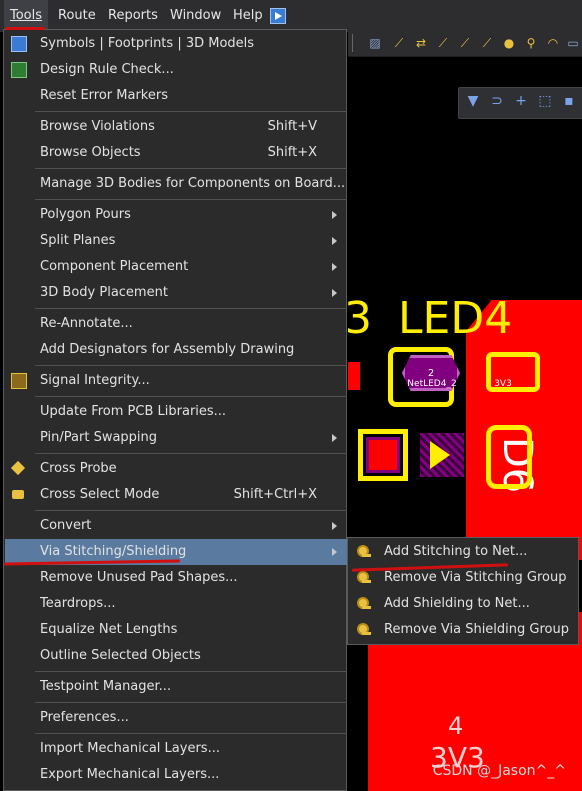 The image size is (582, 791). Describe the element at coordinates (553, 43) in the screenshot. I see `arc-icon: ◠` at that location.